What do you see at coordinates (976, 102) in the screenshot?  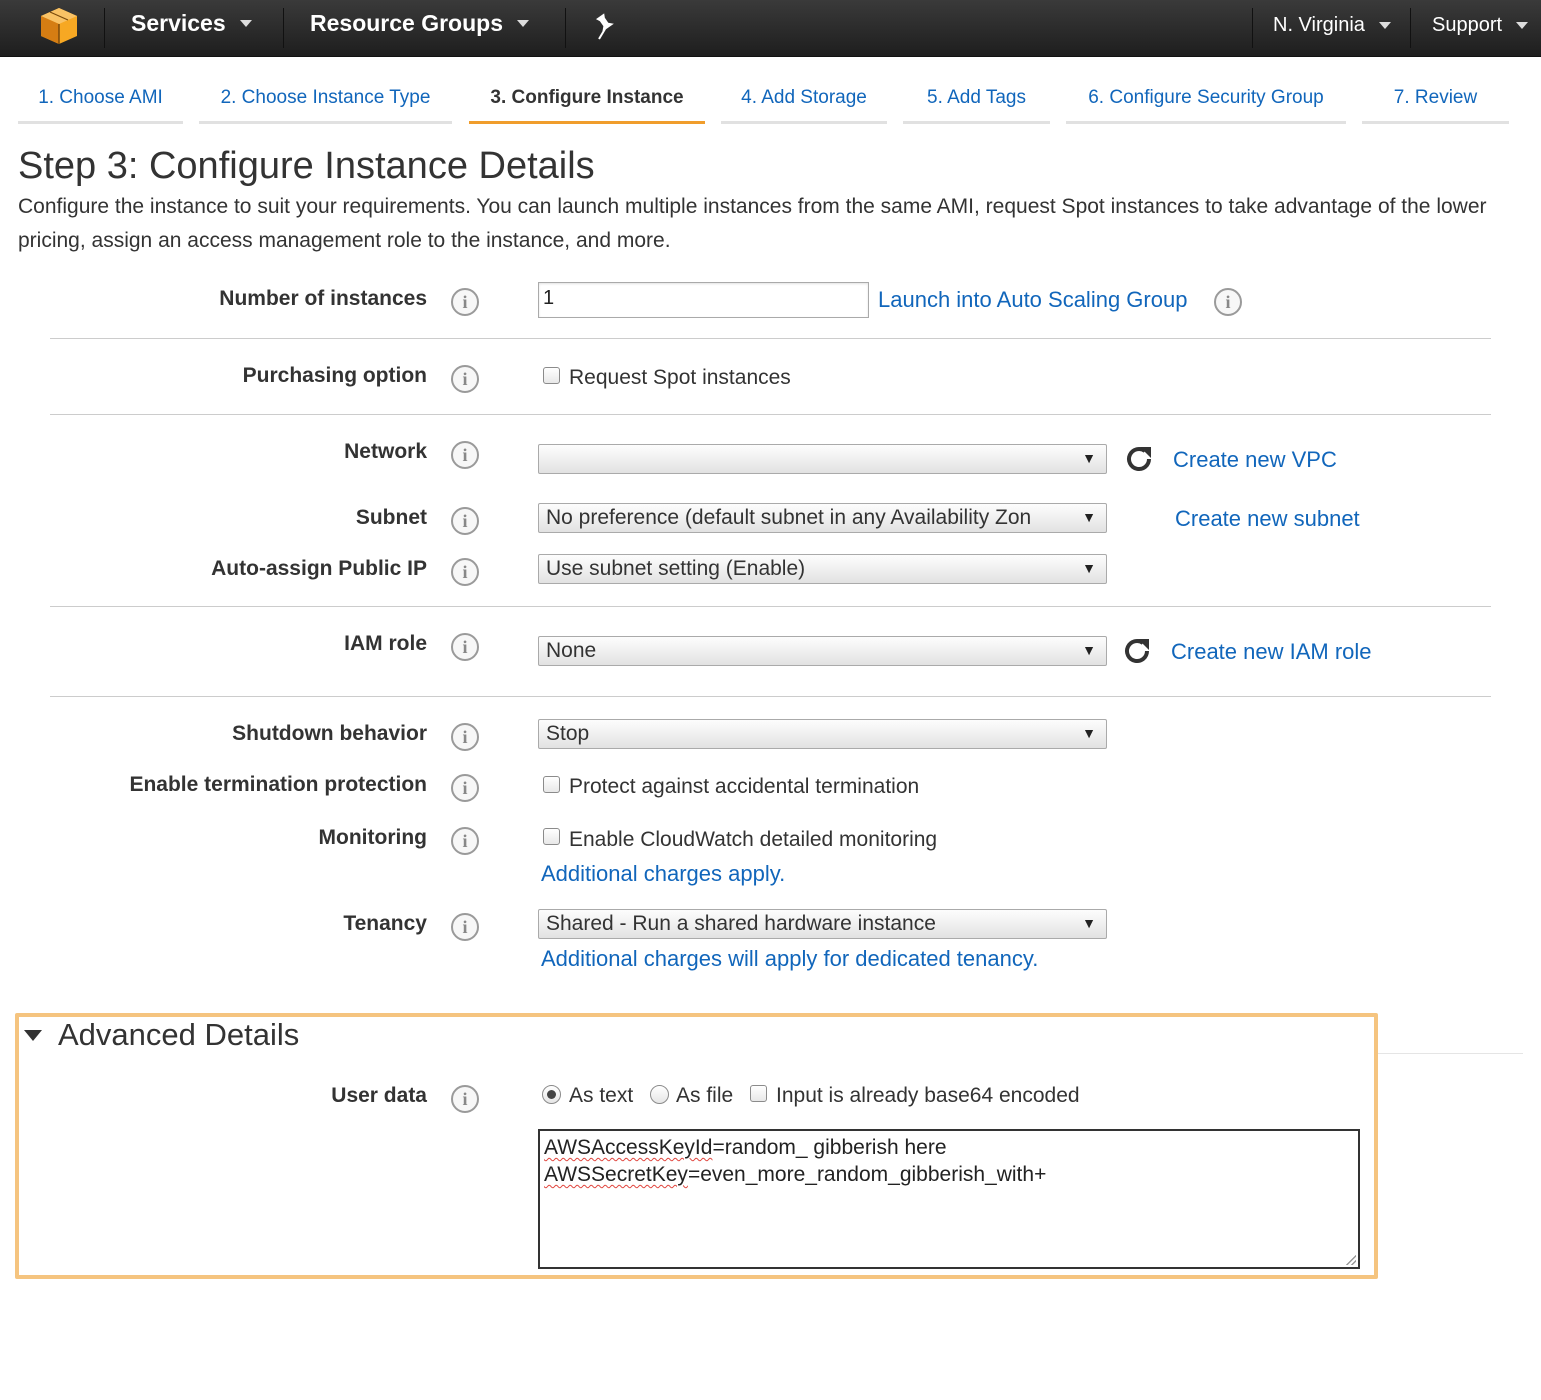 I see `tab-add-tags: 5. Add Tags` at bounding box center [976, 102].